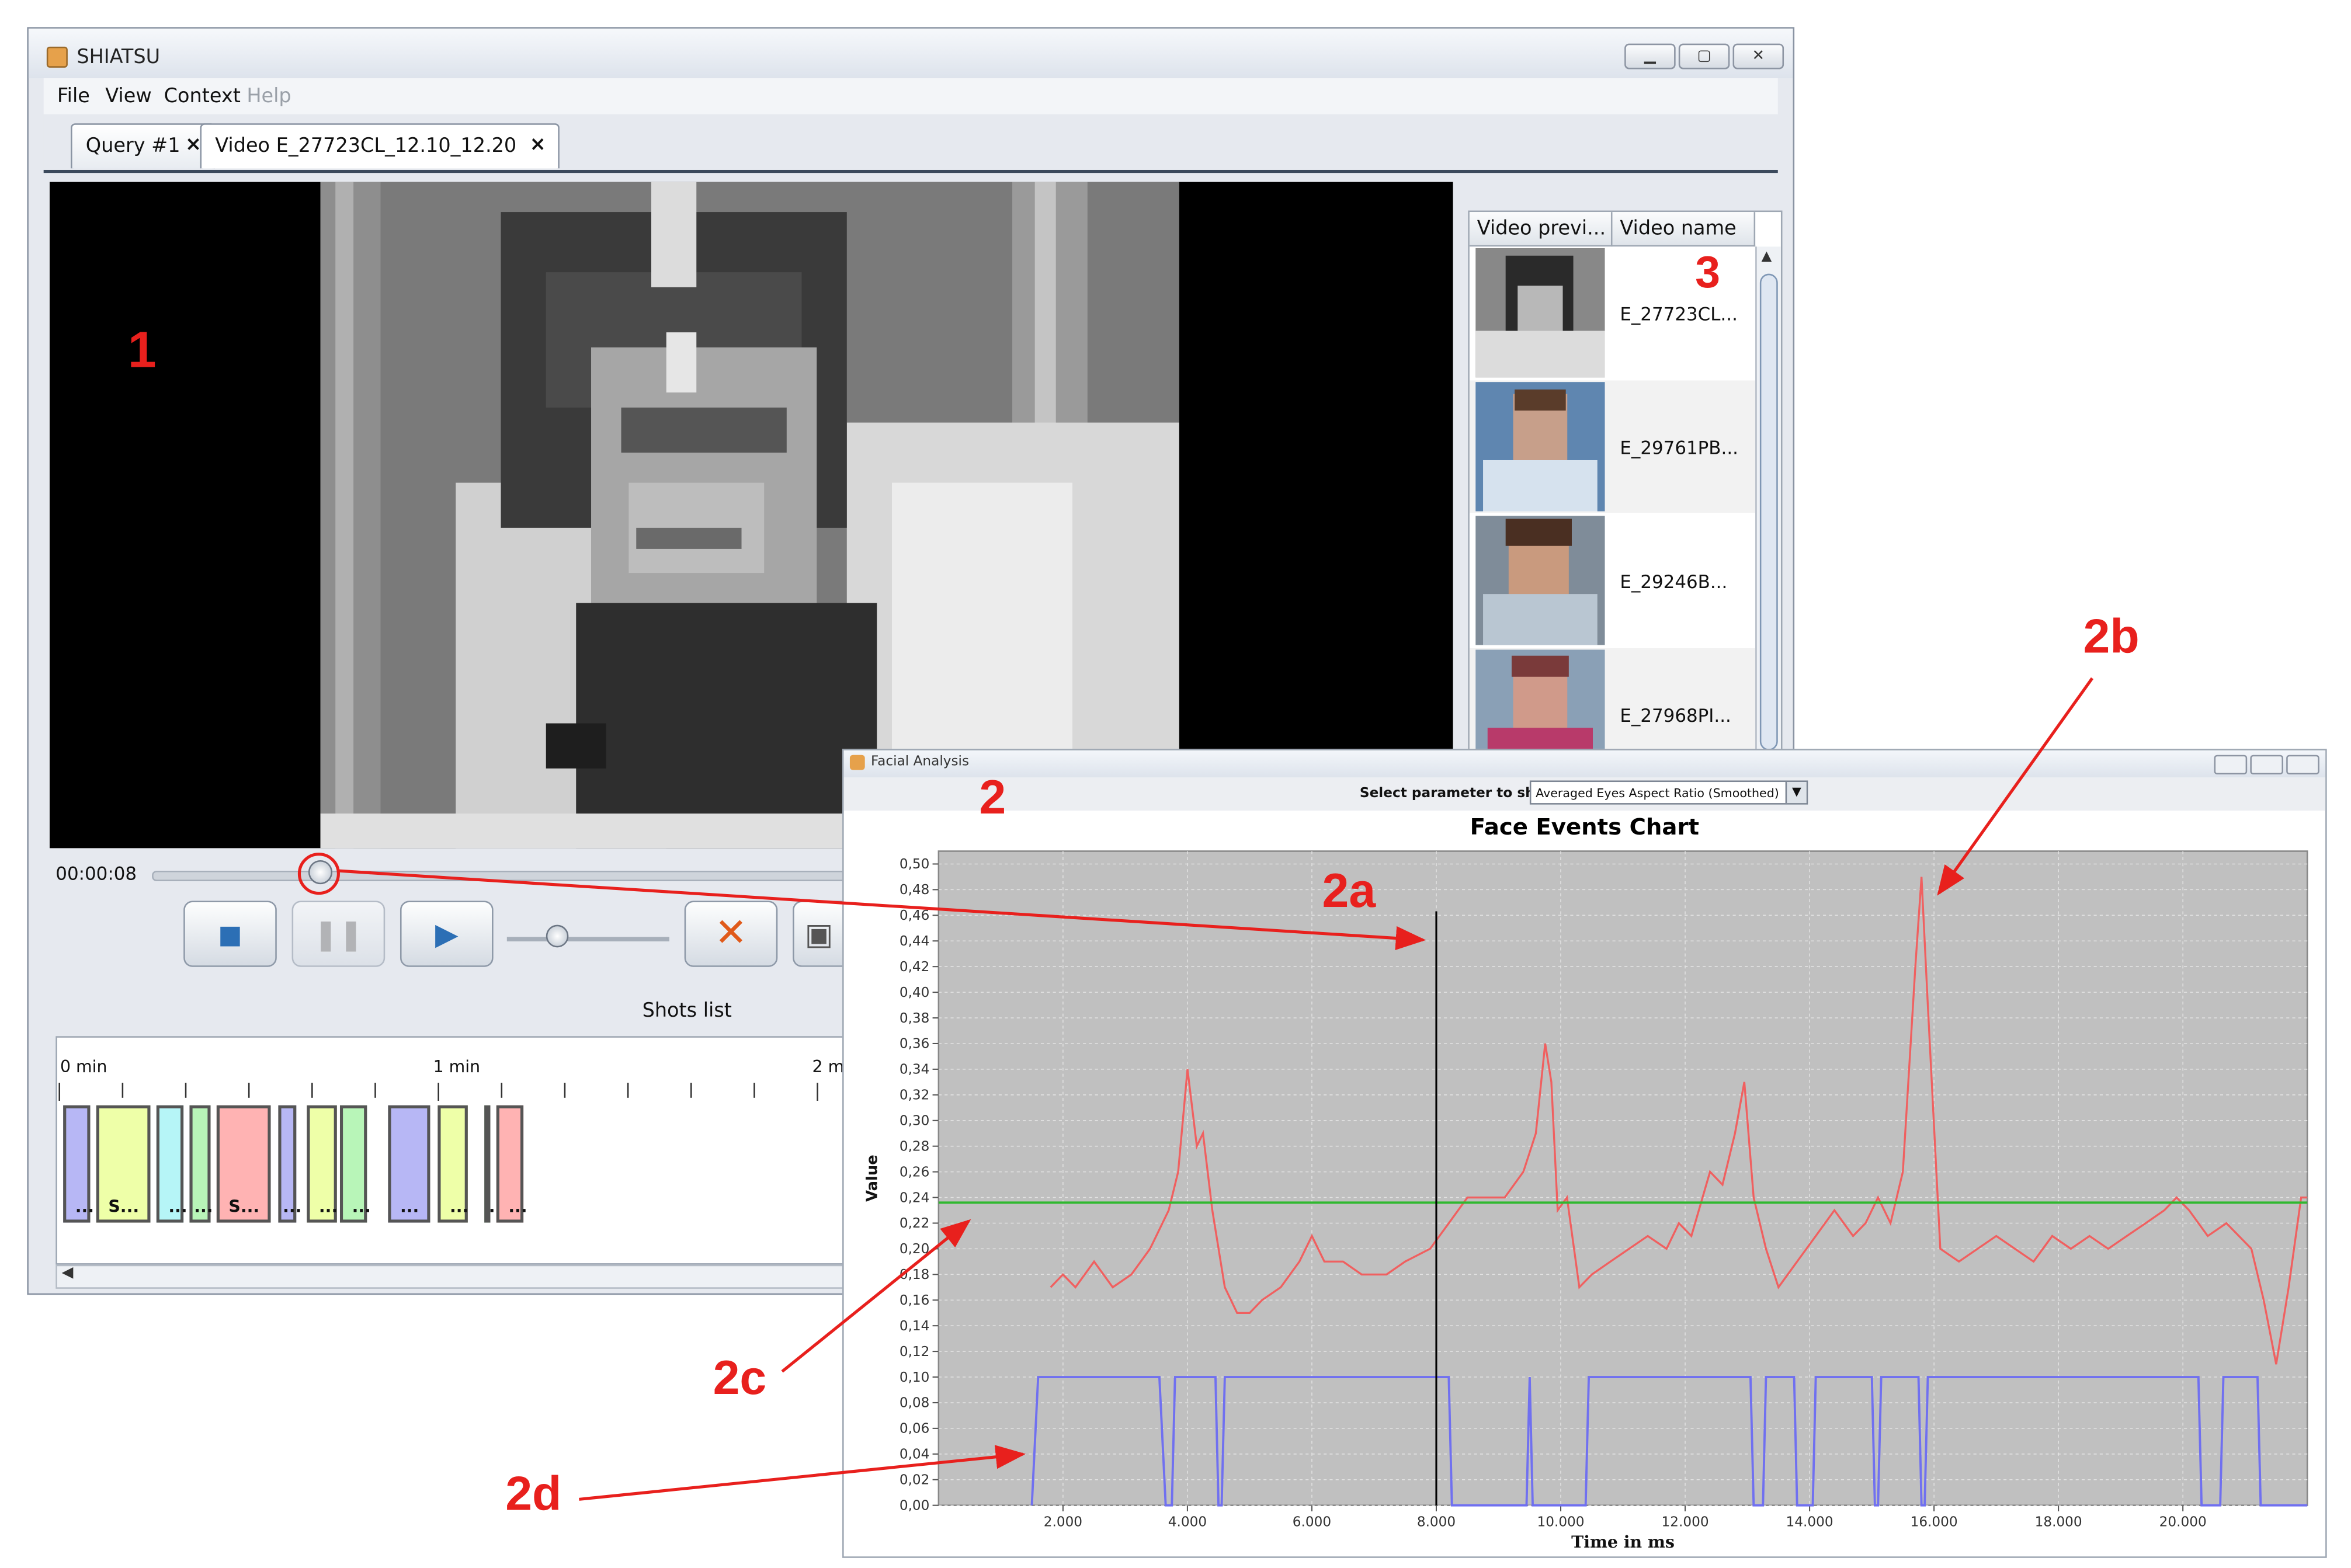 The height and width of the screenshot is (1568, 2351). What do you see at coordinates (463, 1276) in the screenshot?
I see `timeline-scrollbar: ◀` at bounding box center [463, 1276].